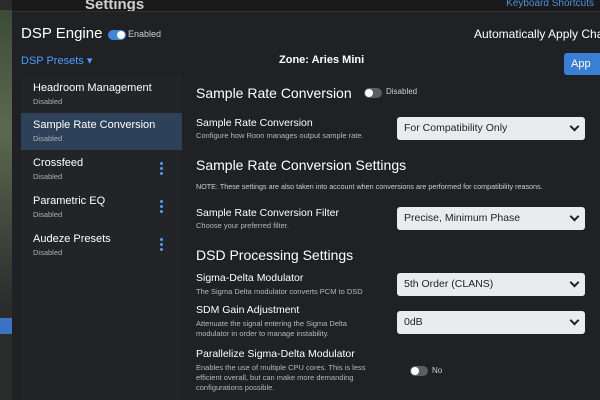  Describe the element at coordinates (254, 123) in the screenshot. I see `src-label: Sample Rate Conversion` at that location.